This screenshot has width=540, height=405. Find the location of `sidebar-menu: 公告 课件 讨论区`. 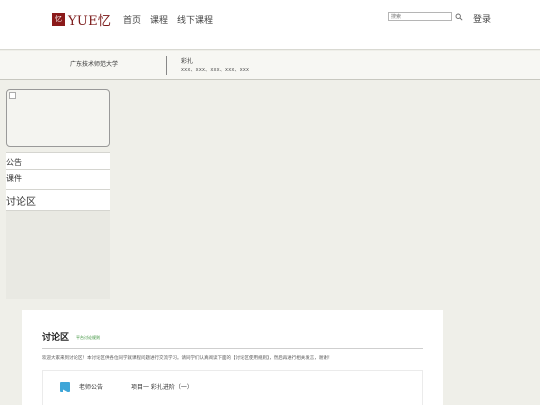

sidebar-menu: 公告 课件 讨论区 is located at coordinates (58, 181).